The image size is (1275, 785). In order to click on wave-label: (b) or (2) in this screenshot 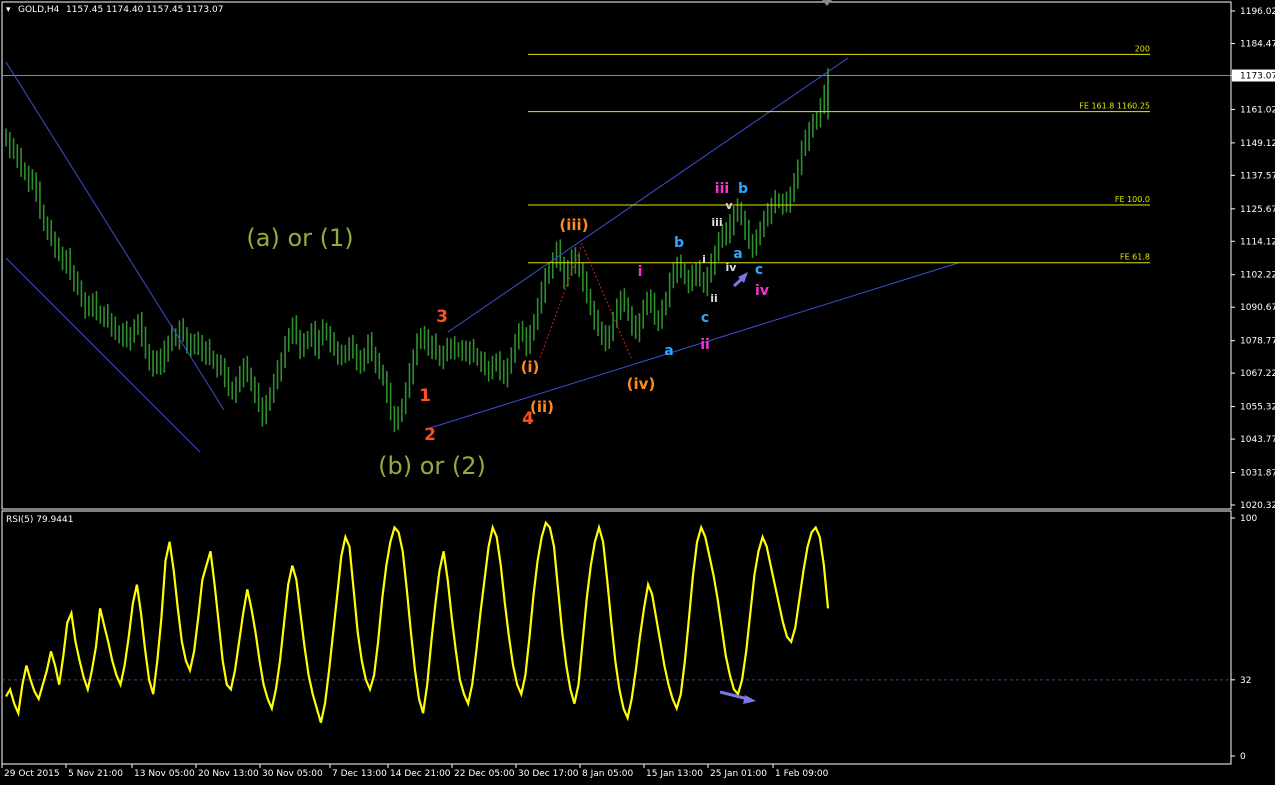, I will do `click(432, 466)`.